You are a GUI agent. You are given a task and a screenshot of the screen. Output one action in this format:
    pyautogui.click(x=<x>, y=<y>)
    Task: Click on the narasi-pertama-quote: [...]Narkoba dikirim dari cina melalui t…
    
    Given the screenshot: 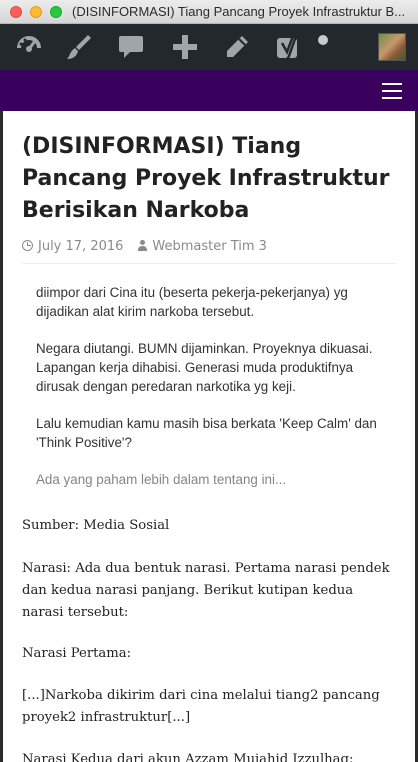 What is the action you would take?
    pyautogui.click(x=201, y=706)
    